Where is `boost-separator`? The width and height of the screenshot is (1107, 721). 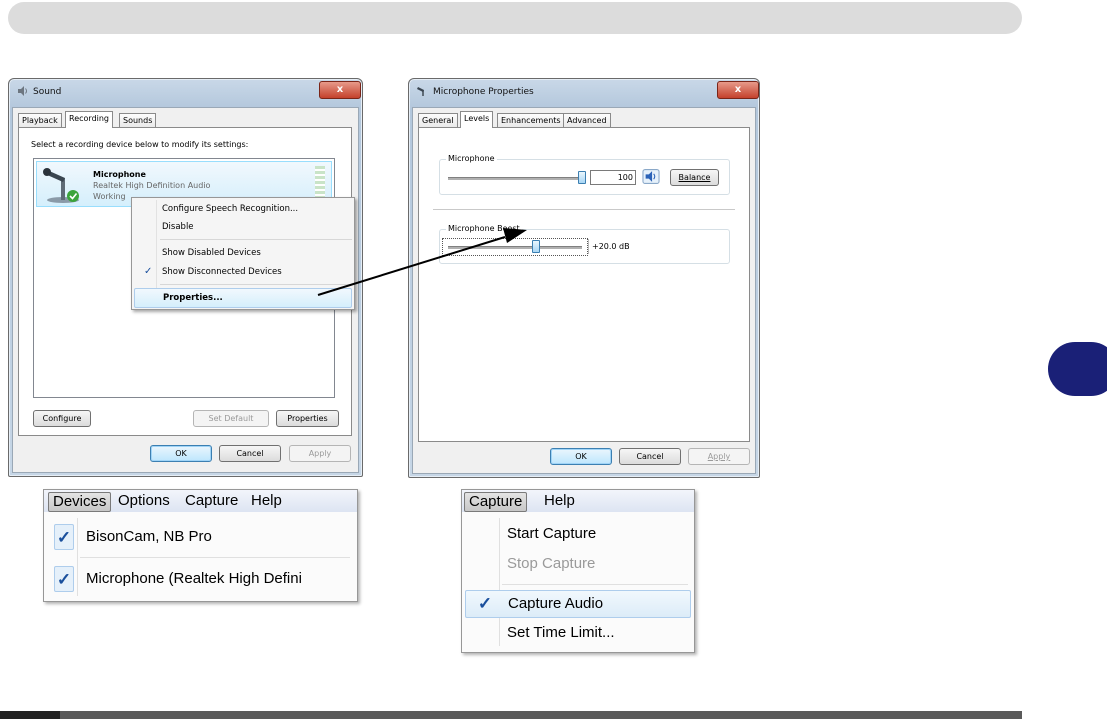 boost-separator is located at coordinates (588, 246).